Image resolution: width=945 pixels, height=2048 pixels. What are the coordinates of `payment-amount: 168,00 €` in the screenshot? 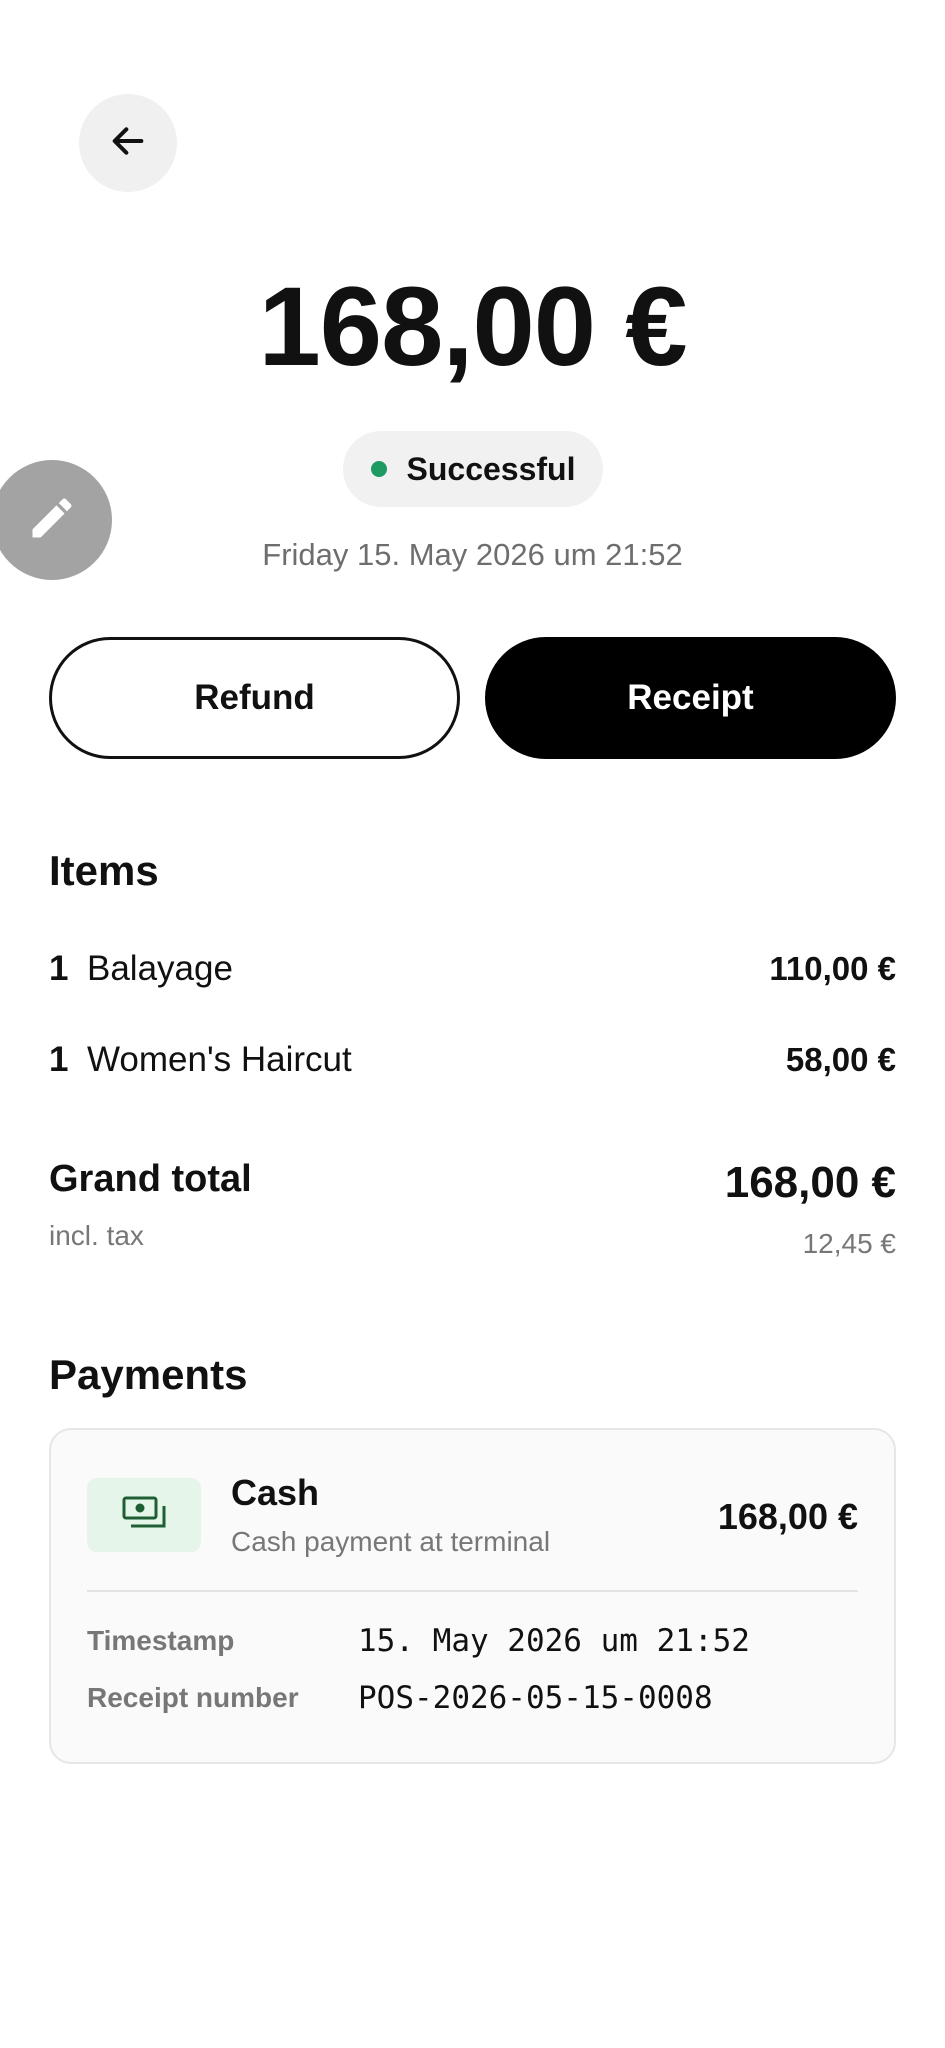 It's located at (787, 1516).